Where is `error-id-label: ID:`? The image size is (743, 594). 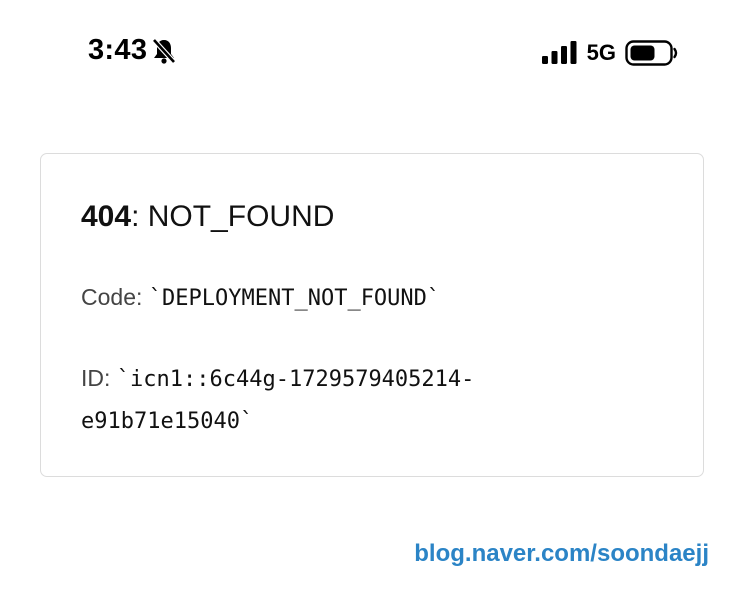
error-id-label: ID: is located at coordinates (99, 378).